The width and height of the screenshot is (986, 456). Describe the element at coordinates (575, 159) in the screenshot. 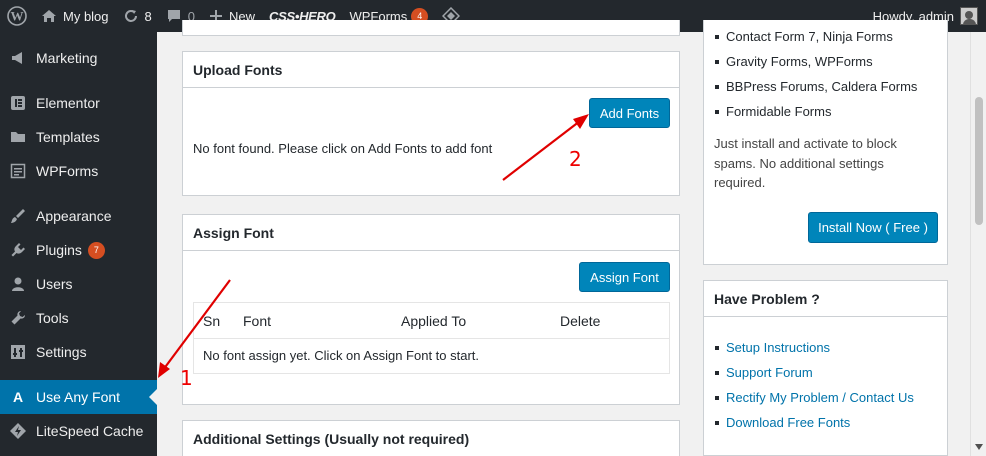

I see `annotation-step-2: 2` at that location.